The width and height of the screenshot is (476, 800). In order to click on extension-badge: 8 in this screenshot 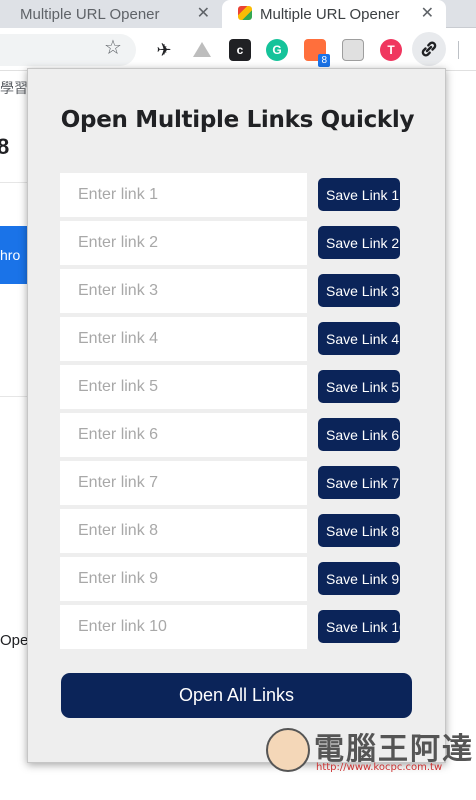, I will do `click(324, 60)`.